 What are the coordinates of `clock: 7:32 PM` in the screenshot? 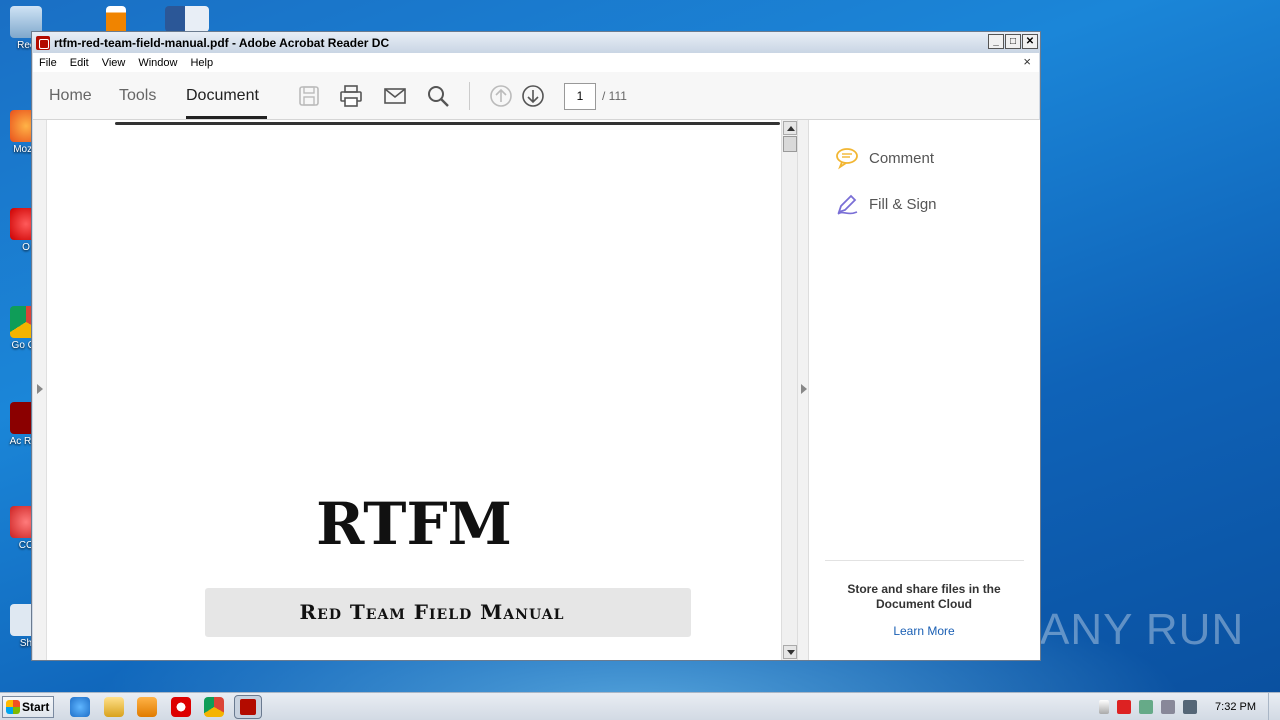 It's located at (1235, 707).